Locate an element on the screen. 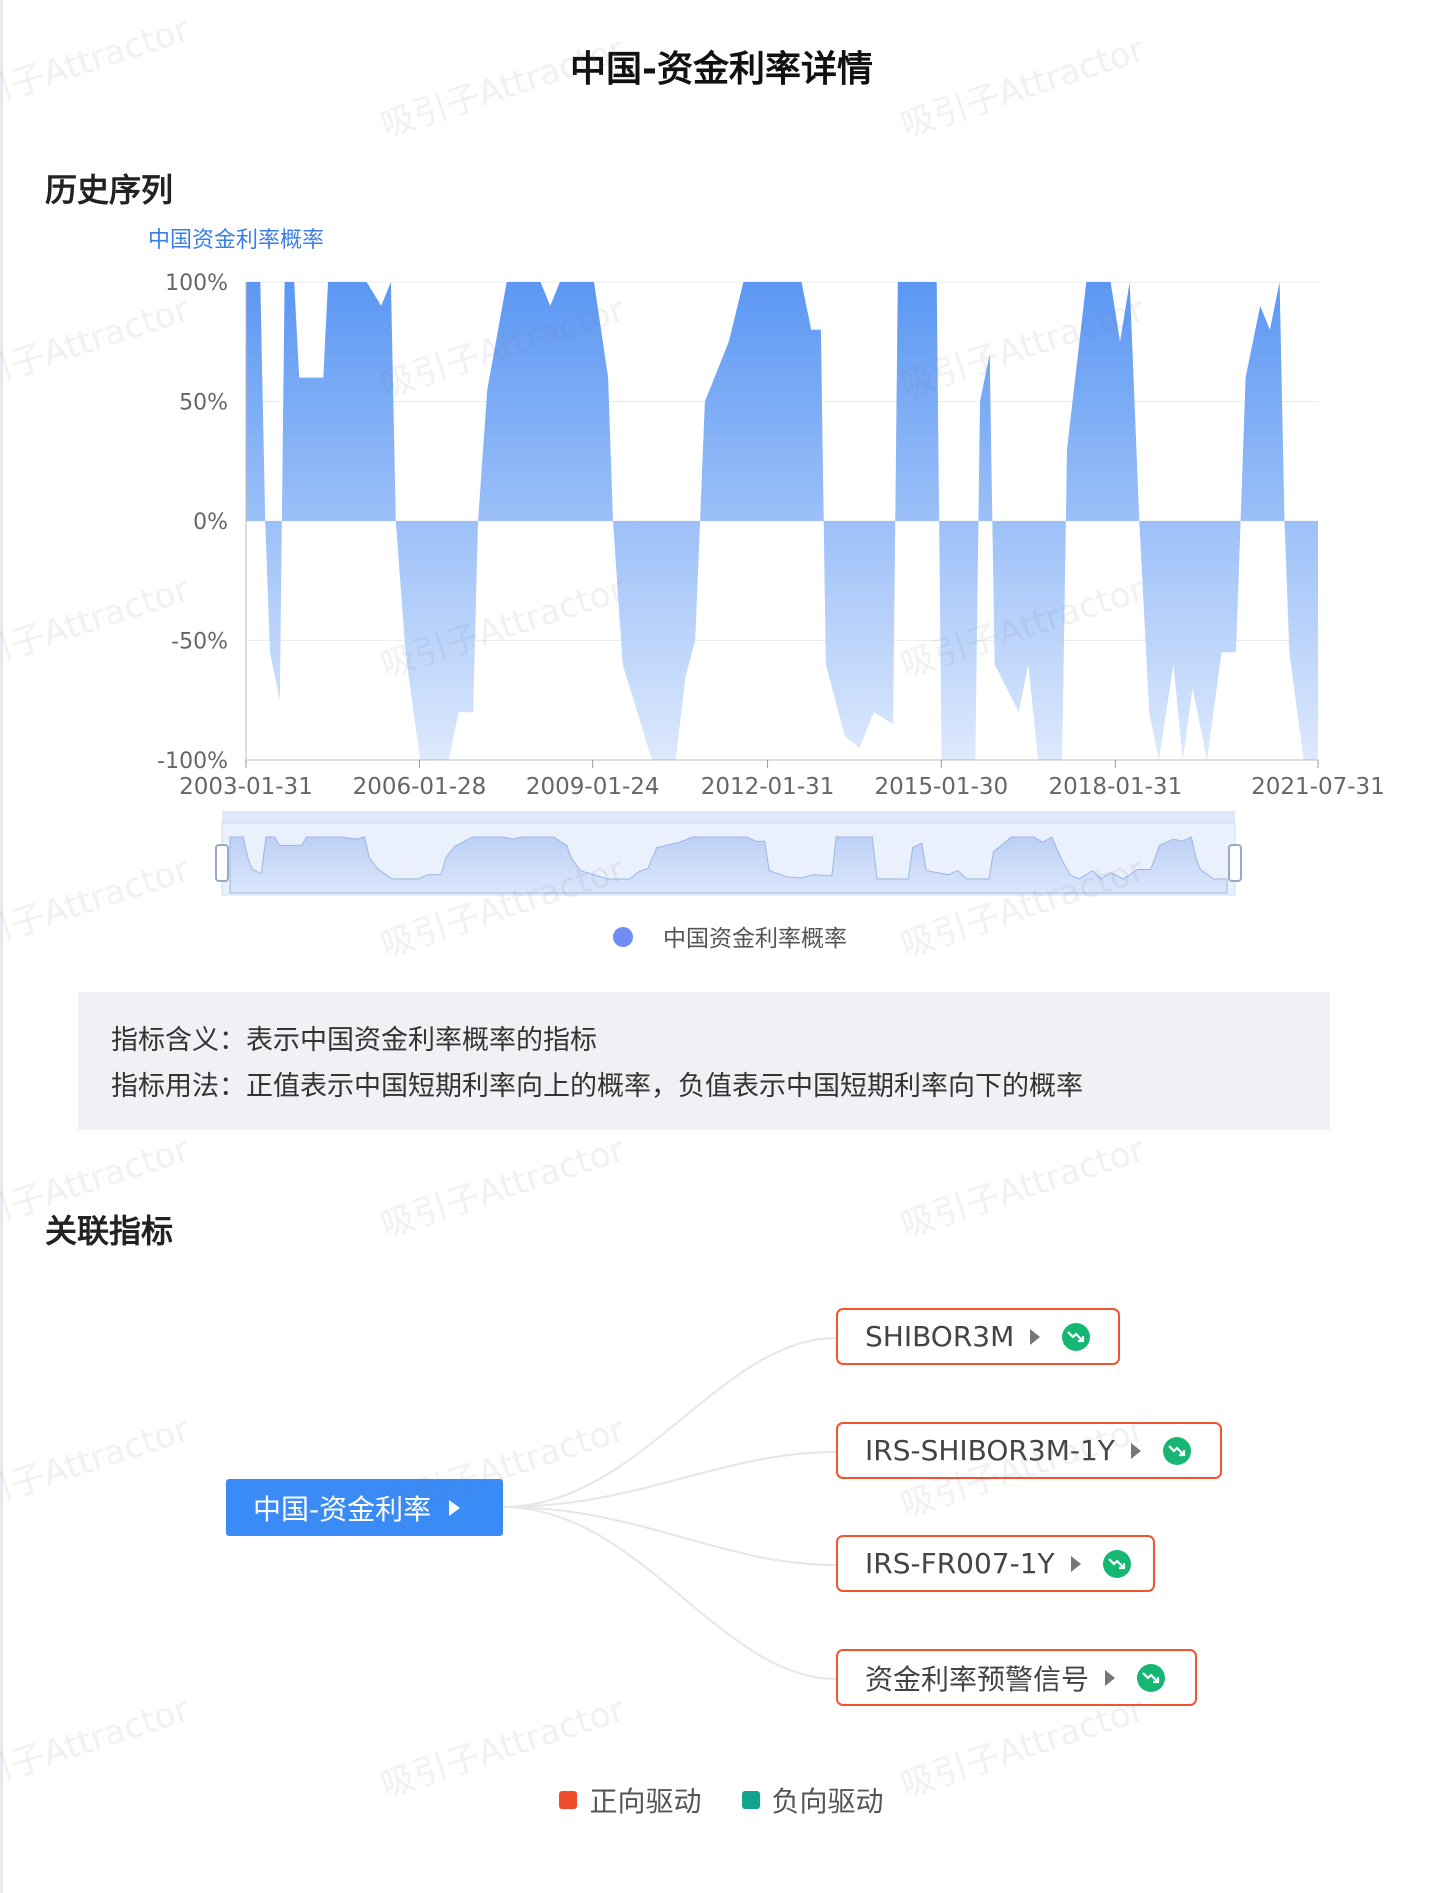 The width and height of the screenshot is (1443, 1893). y-tick-label: 50% is located at coordinates (203, 403).